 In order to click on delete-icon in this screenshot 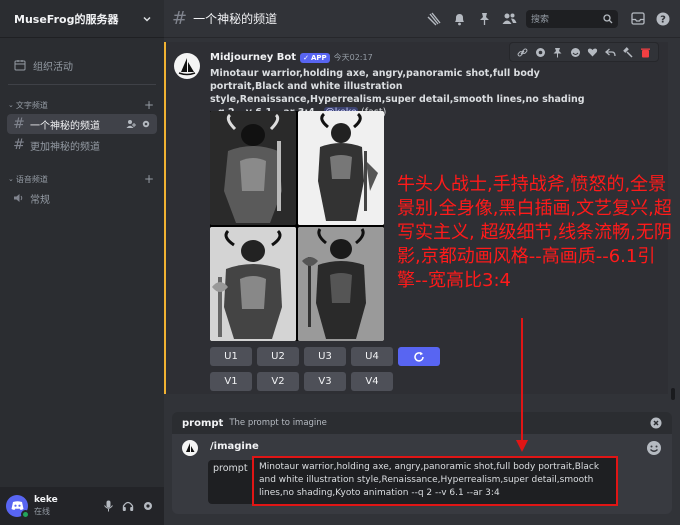, I will do `click(645, 52)`.